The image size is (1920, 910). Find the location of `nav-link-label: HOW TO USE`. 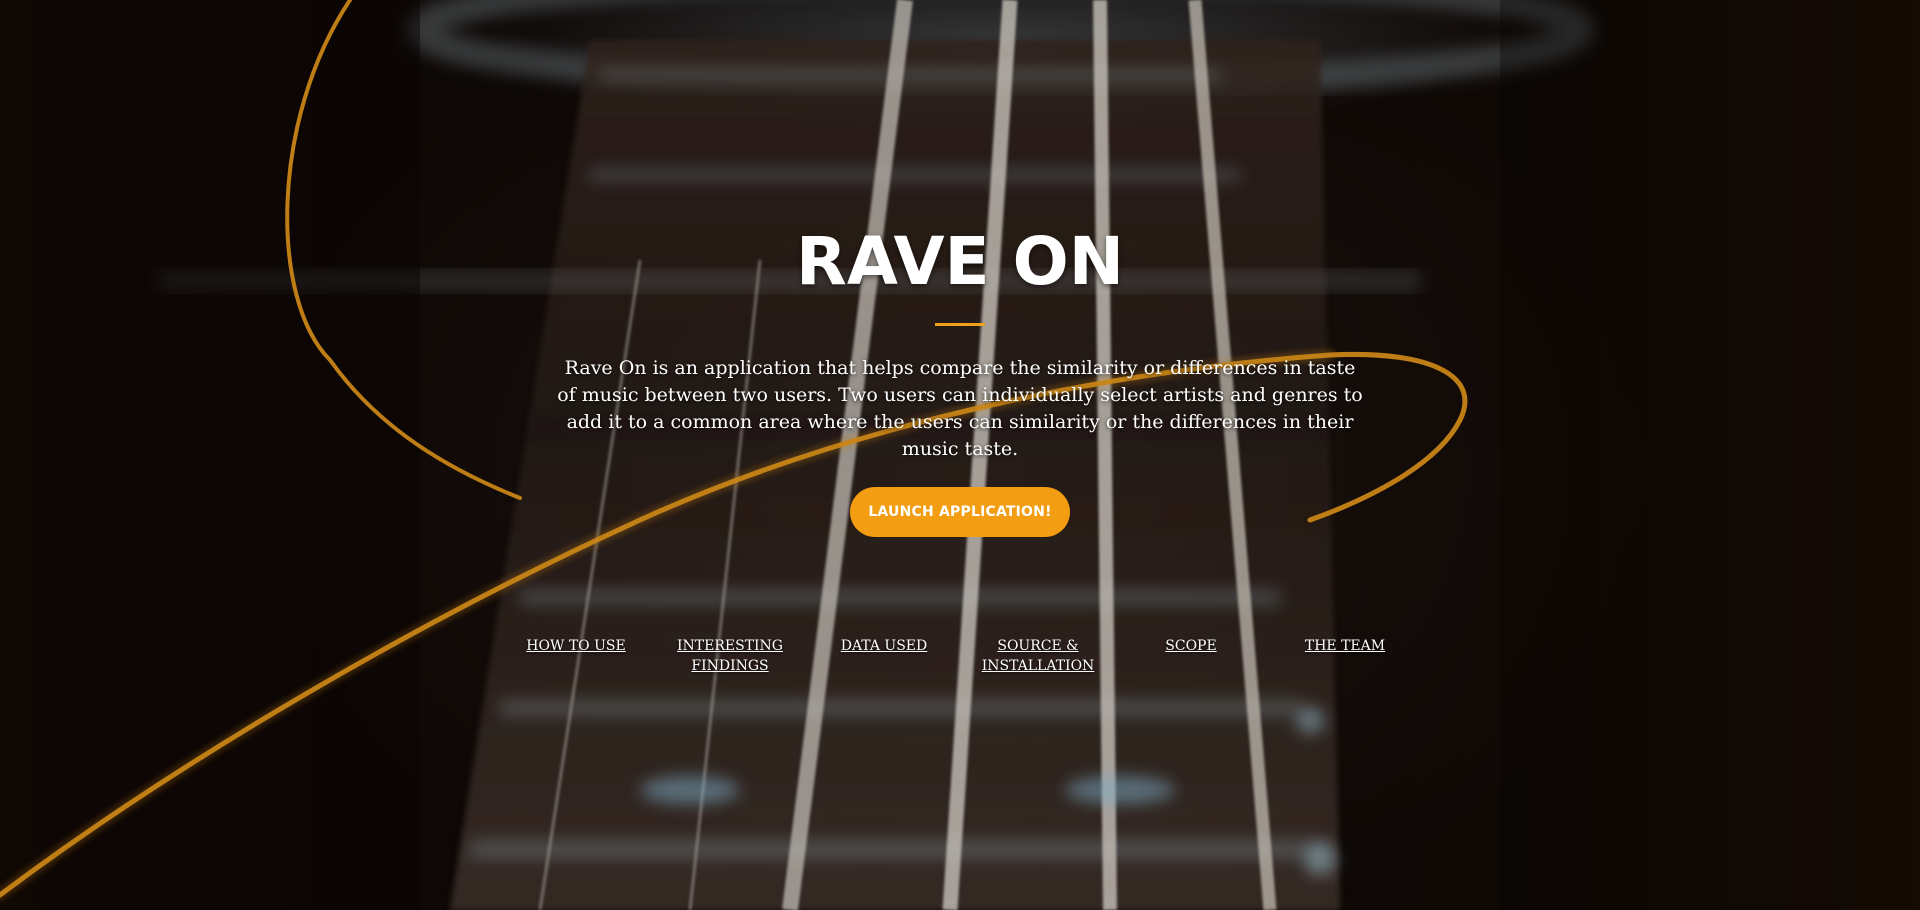

nav-link-label: HOW TO USE is located at coordinates (576, 646).